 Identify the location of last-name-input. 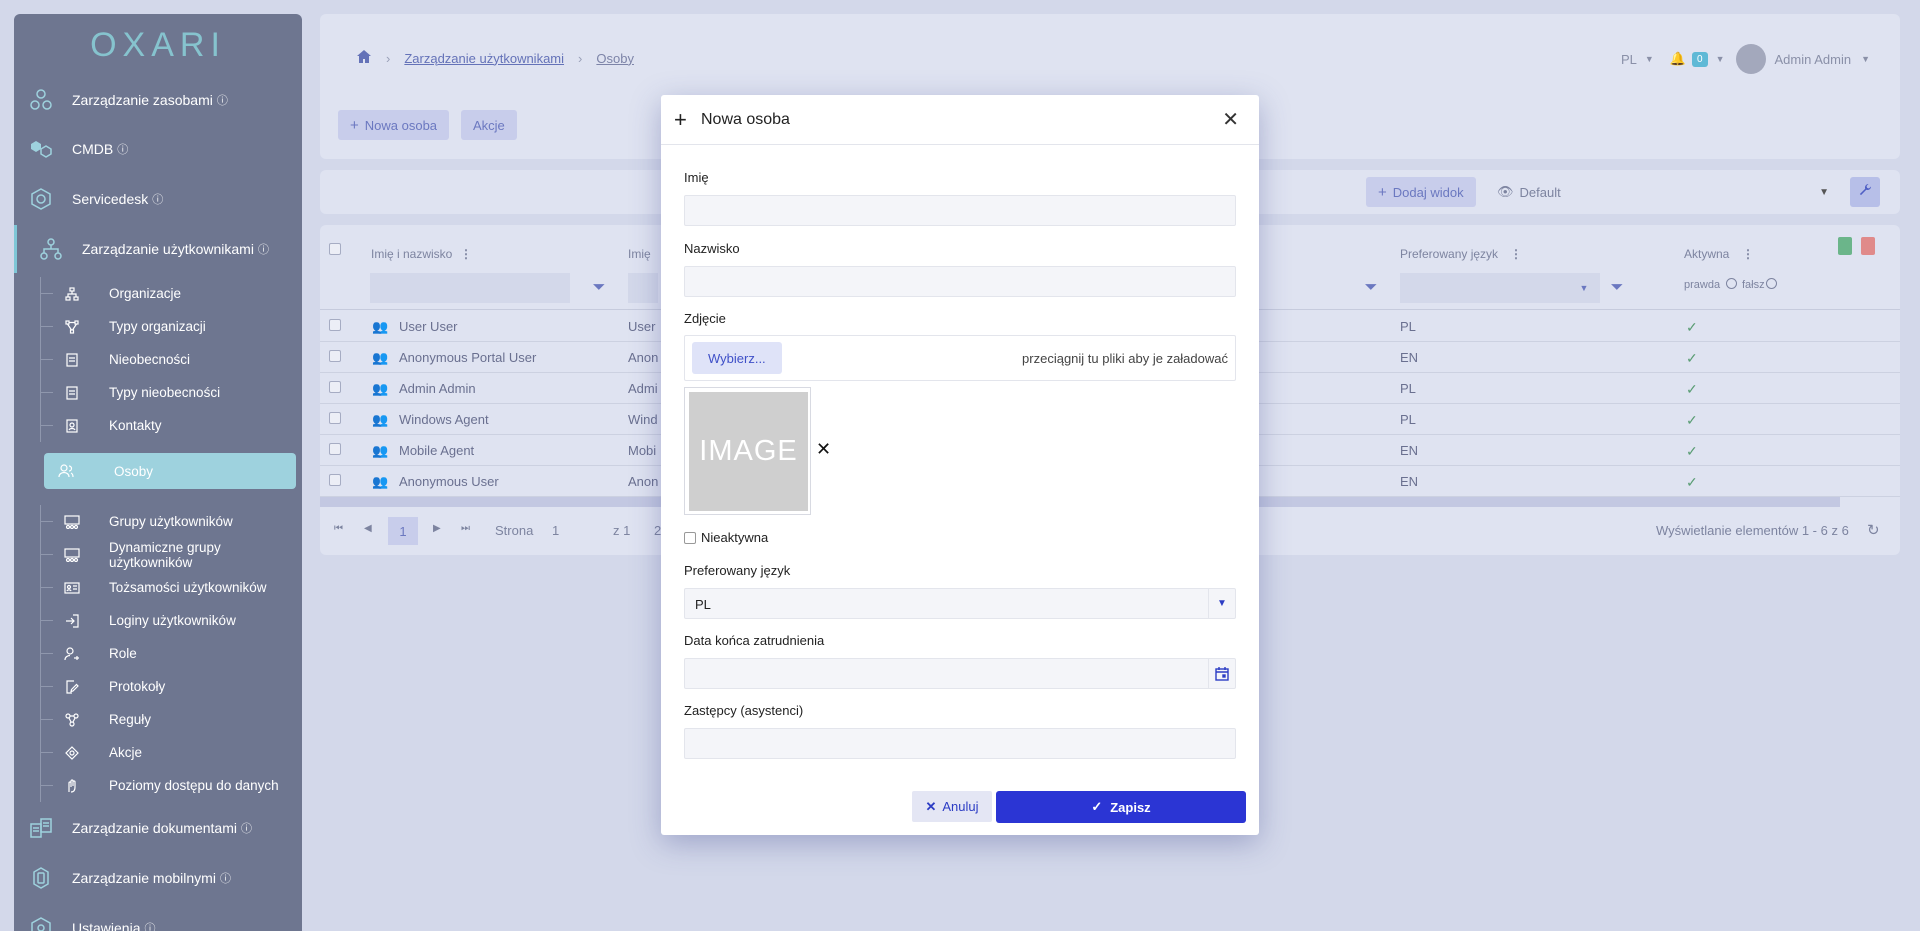
(960, 281).